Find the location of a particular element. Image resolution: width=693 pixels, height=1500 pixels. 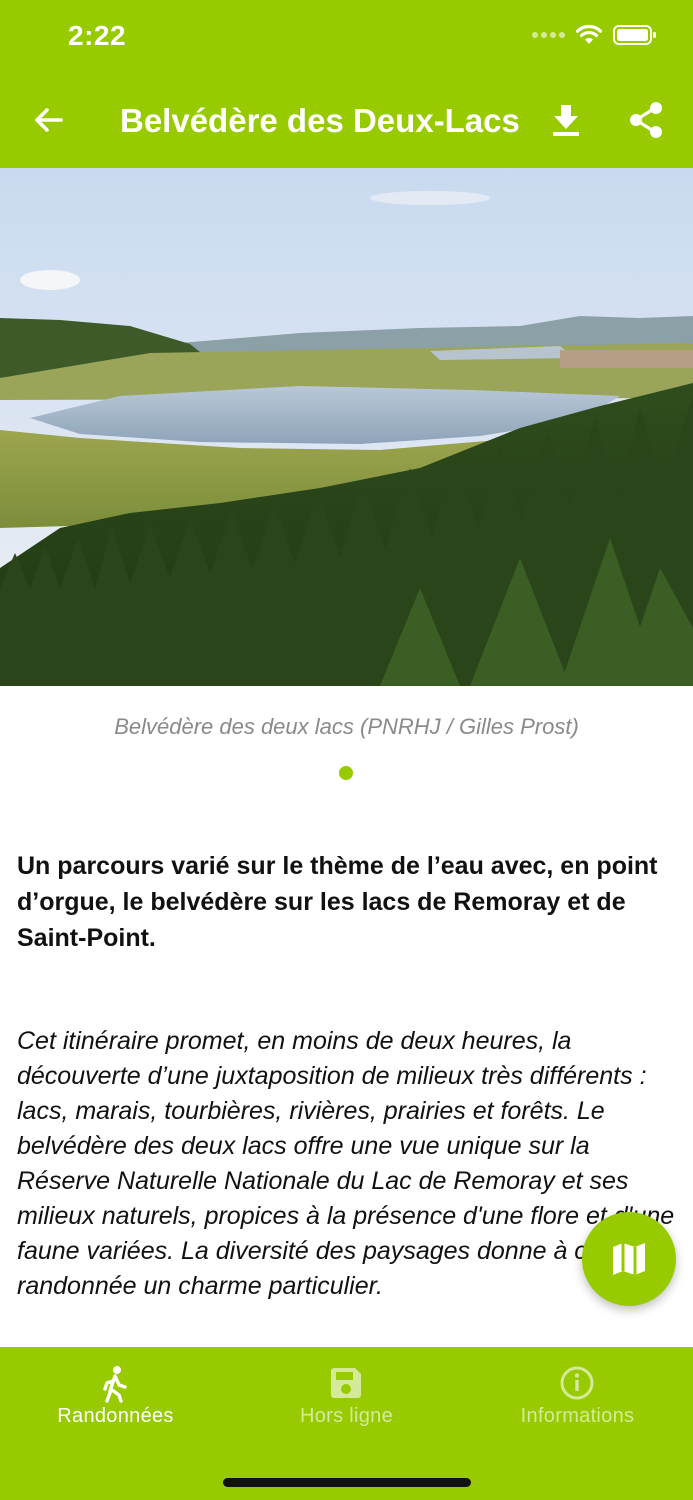

save-icon is located at coordinates (346, 1383).